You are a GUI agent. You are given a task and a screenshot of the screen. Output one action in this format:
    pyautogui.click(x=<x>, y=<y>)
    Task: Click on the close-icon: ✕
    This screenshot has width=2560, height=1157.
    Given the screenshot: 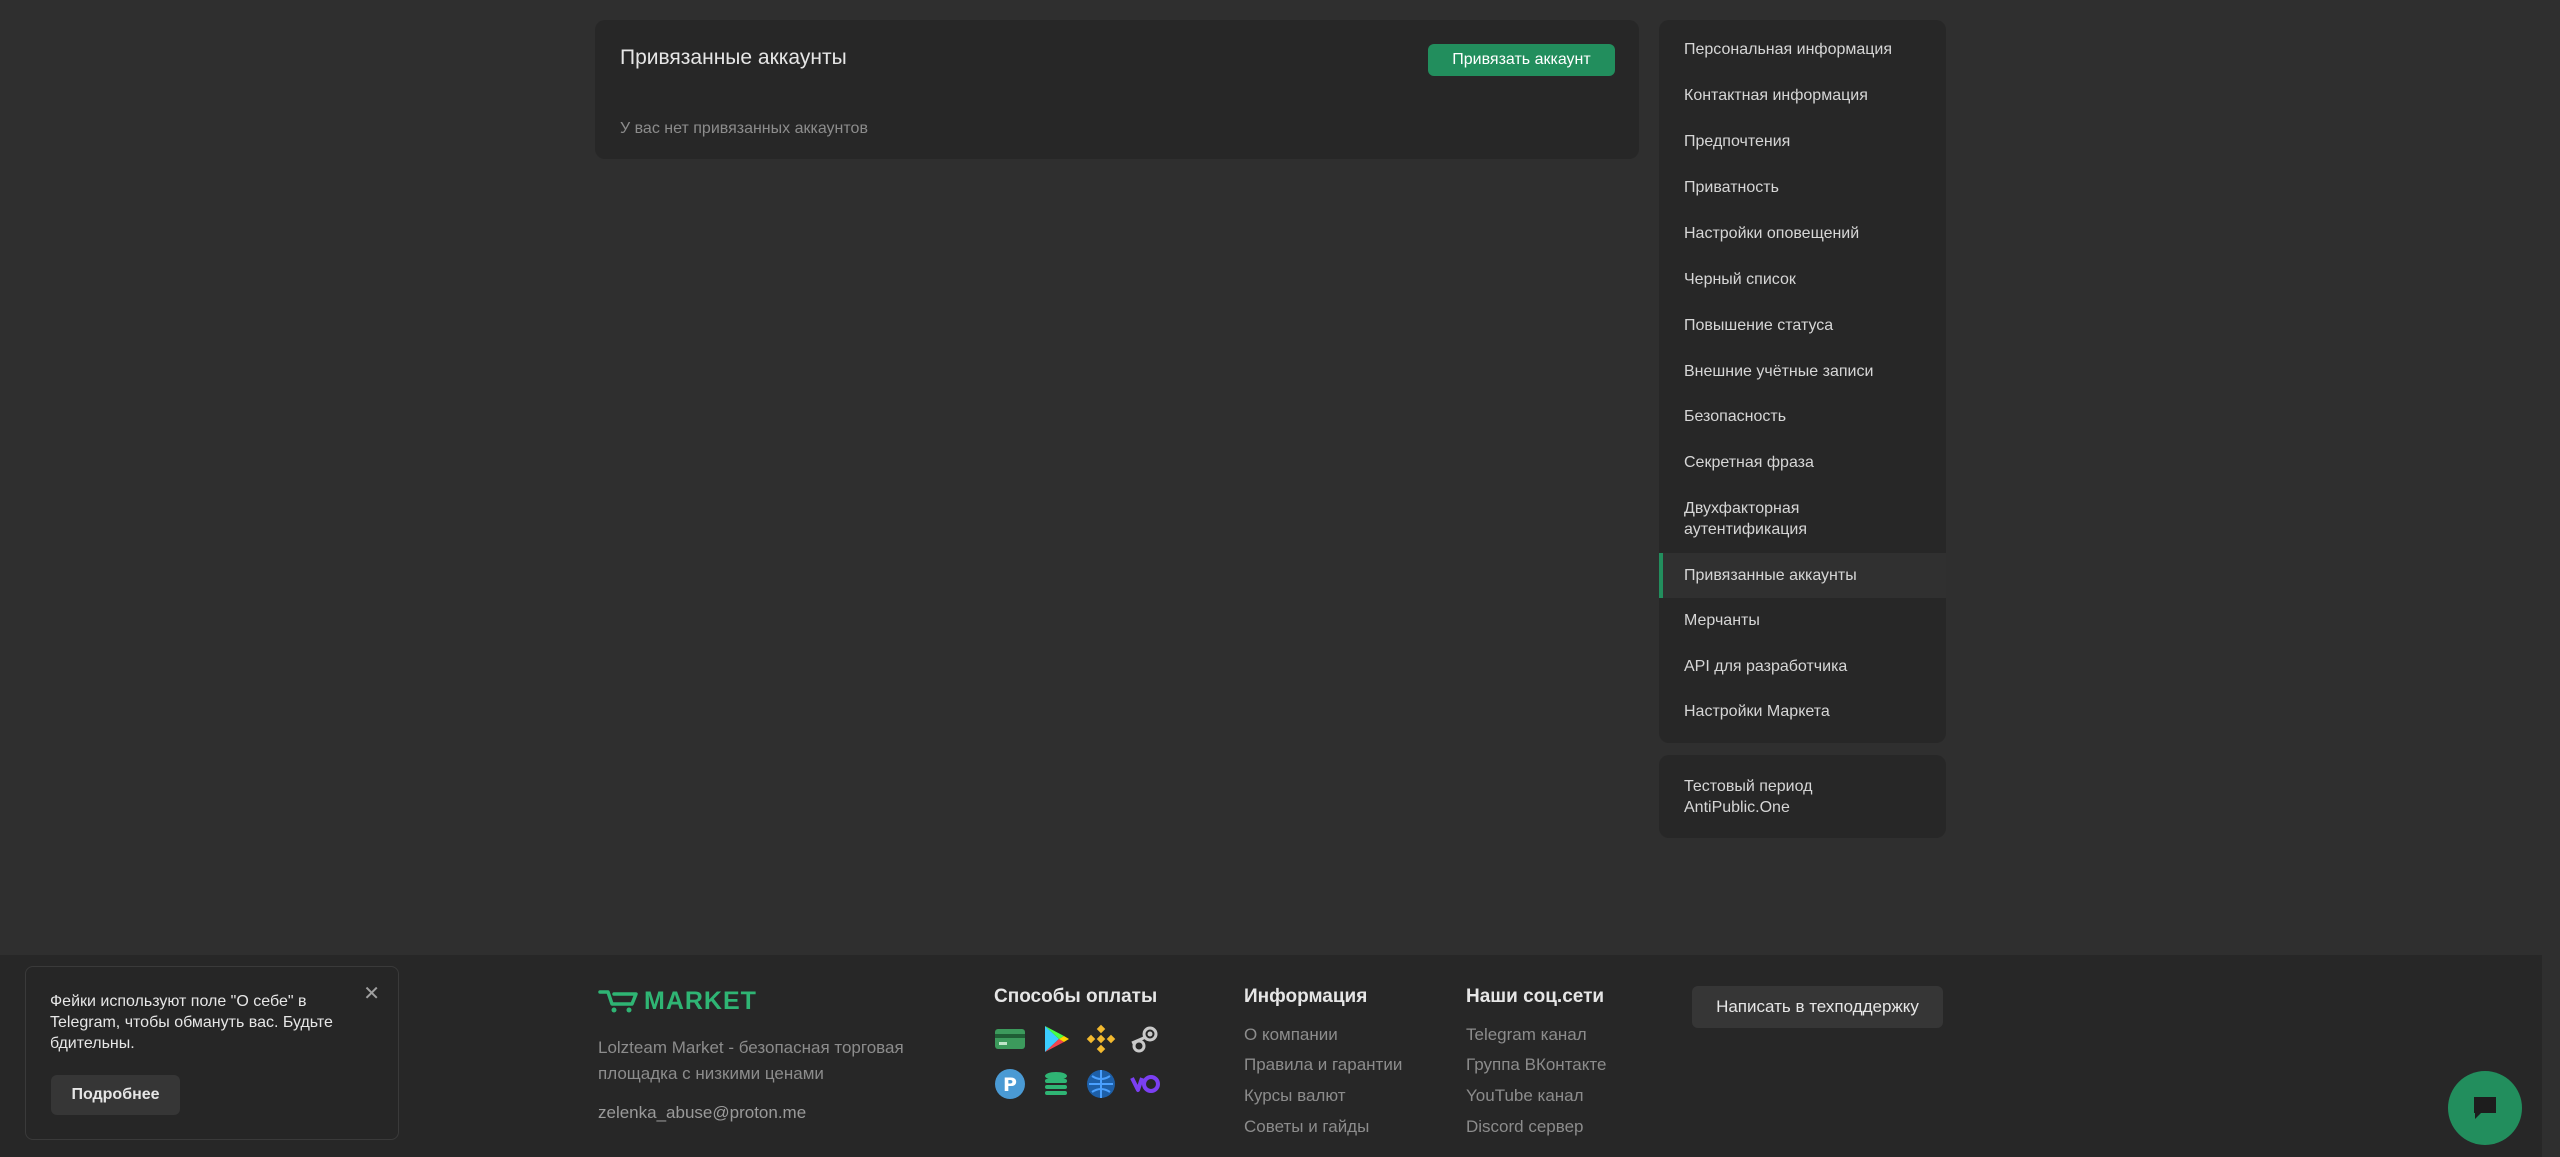 What is the action you would take?
    pyautogui.click(x=371, y=993)
    